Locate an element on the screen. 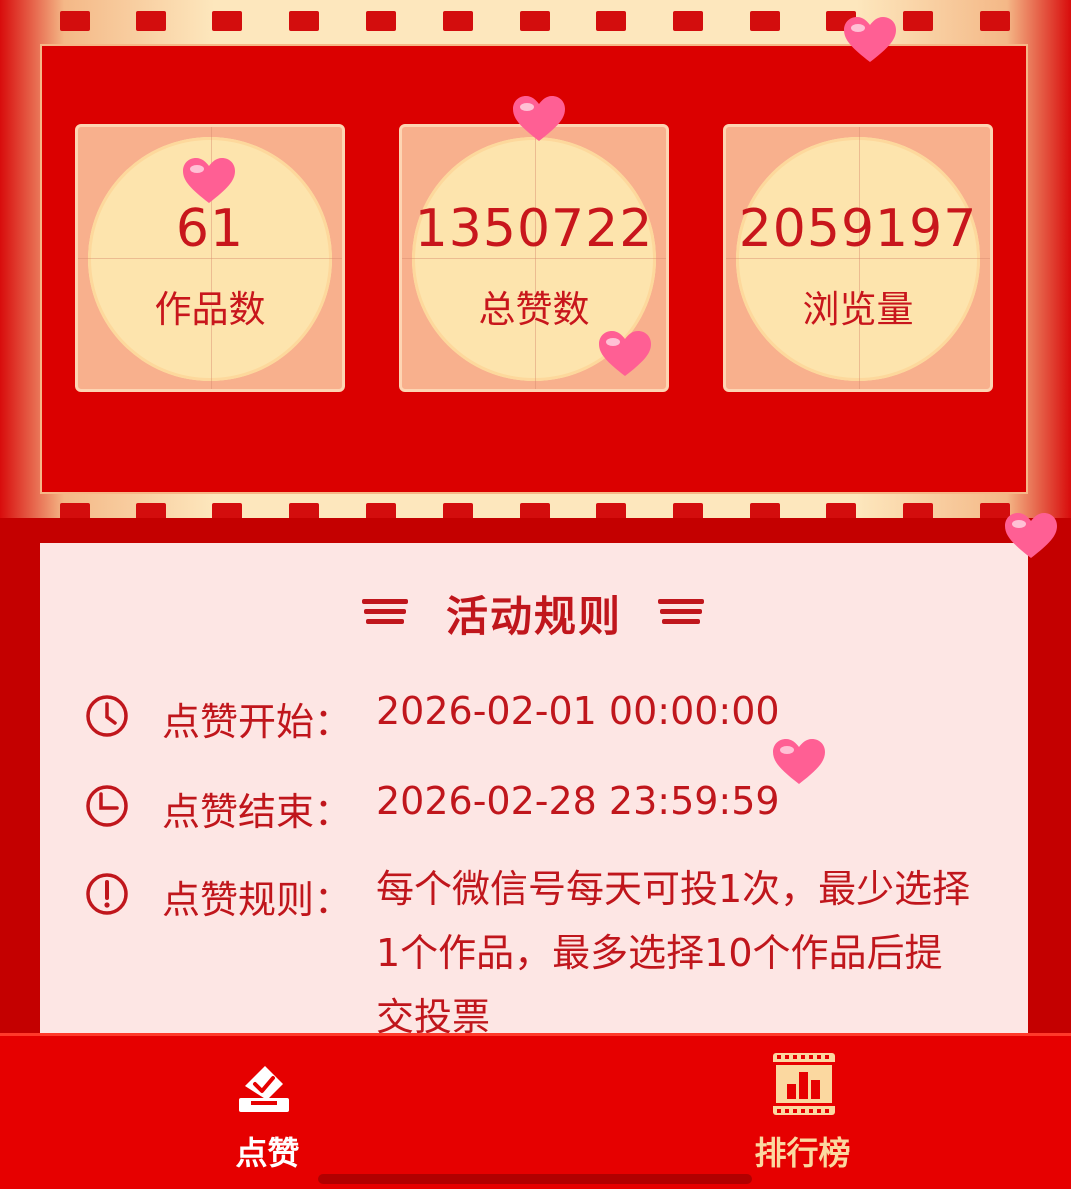  likes-count-label: 总赞数 is located at coordinates (534, 309).